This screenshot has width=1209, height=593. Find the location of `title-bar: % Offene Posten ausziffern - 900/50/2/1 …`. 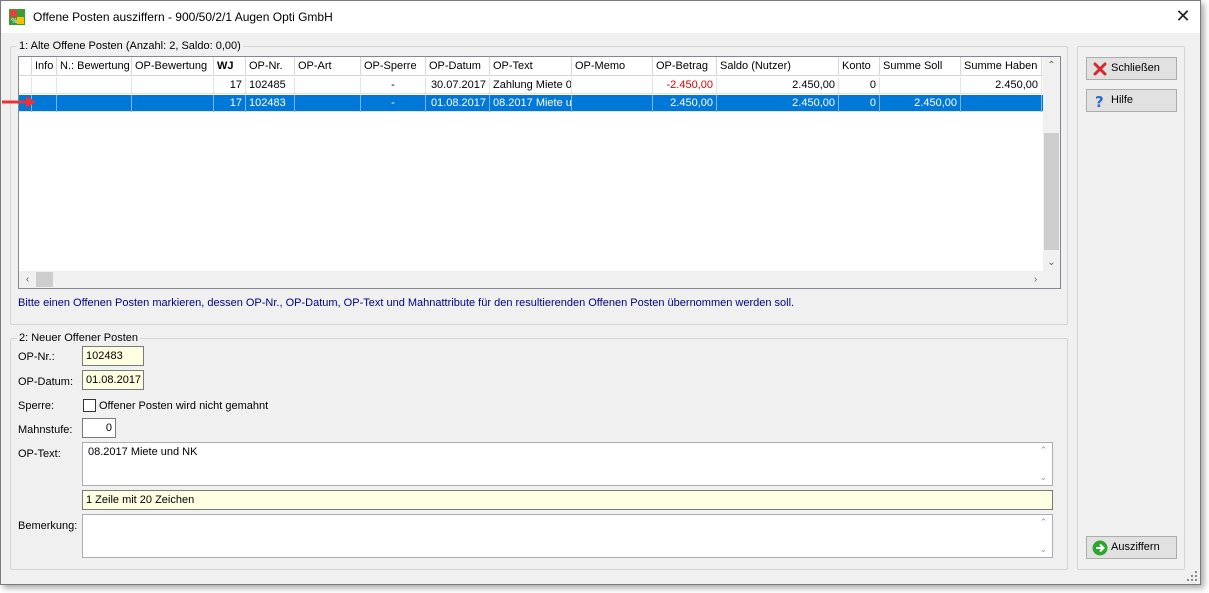

title-bar: % Offene Posten ausziffern - 900/50/2/1 … is located at coordinates (600, 17).